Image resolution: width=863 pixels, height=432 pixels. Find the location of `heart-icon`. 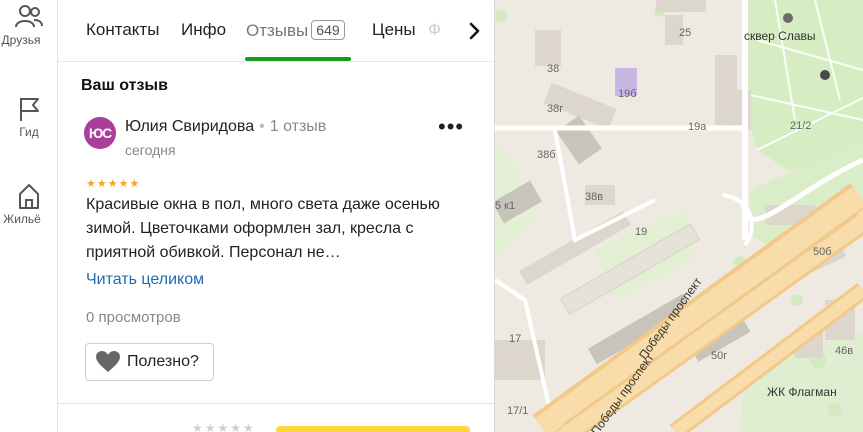

heart-icon is located at coordinates (108, 361).